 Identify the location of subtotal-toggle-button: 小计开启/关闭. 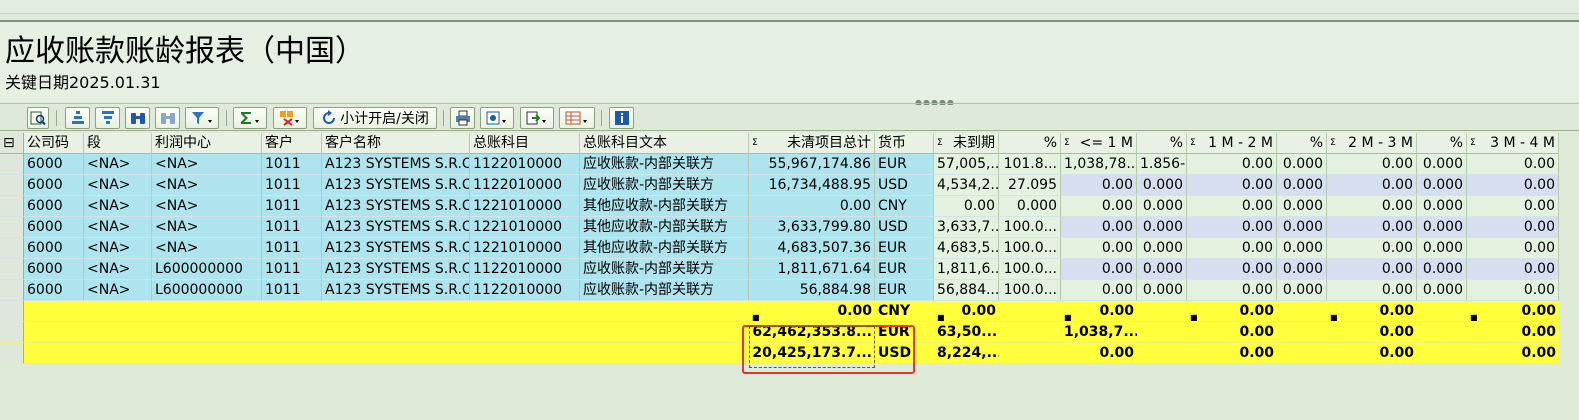
(375, 118).